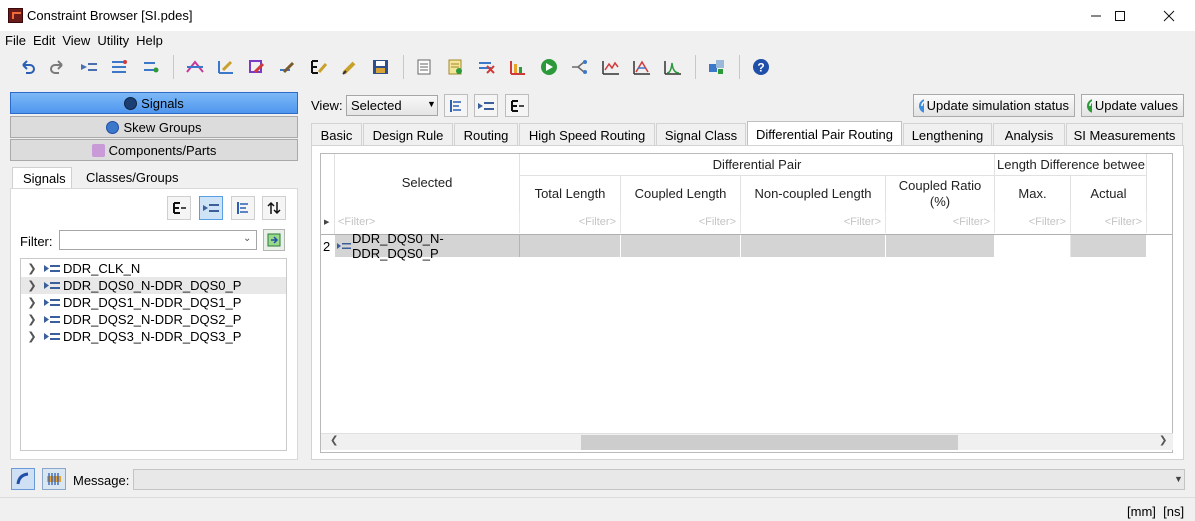 The height and width of the screenshot is (521, 1195). I want to click on cell-coupled-length, so click(681, 246).